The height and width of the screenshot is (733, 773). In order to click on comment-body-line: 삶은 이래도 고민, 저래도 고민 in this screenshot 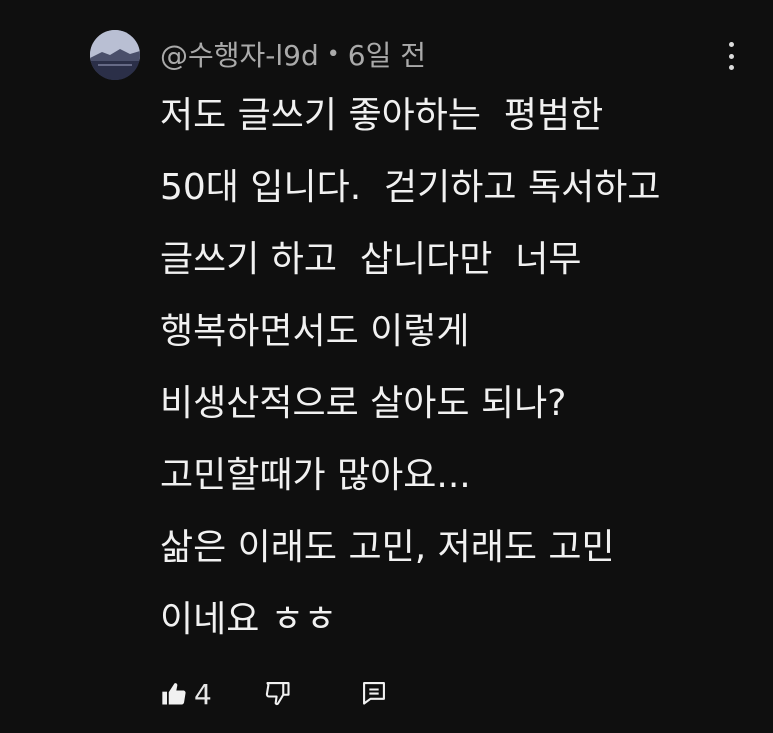, I will do `click(387, 547)`.